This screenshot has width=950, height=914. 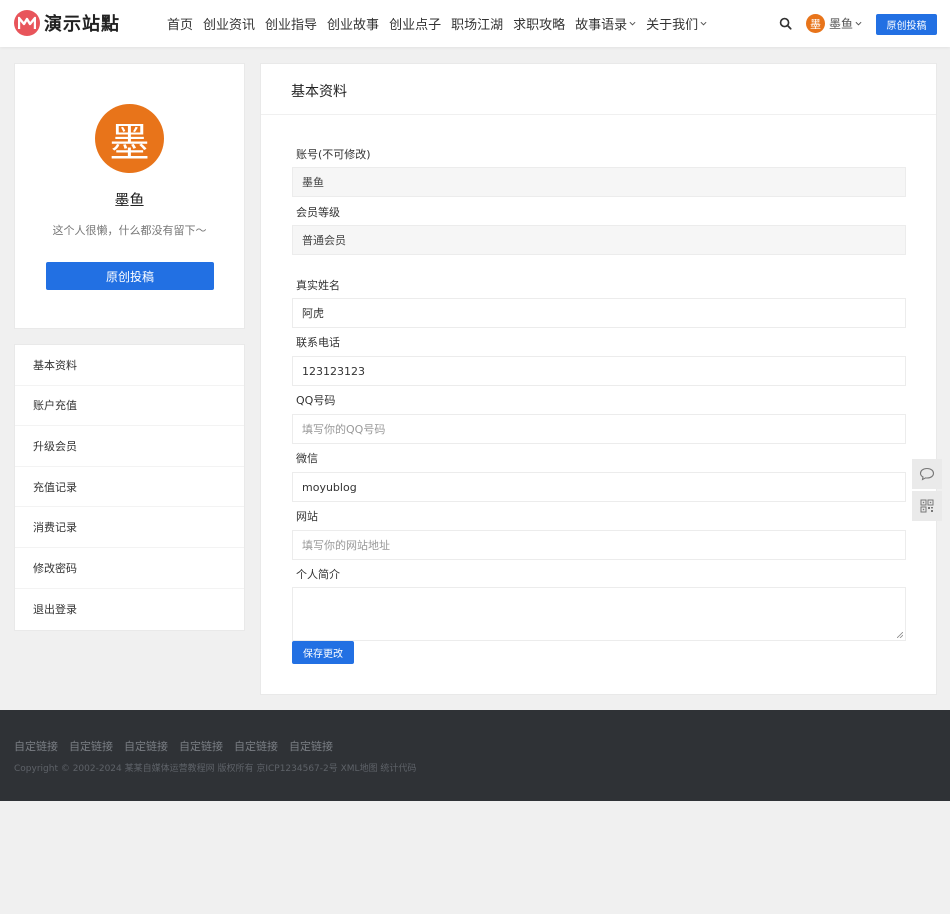 I want to click on profile-bio: 这个人很懒，什么都没有留下～, so click(x=129, y=230).